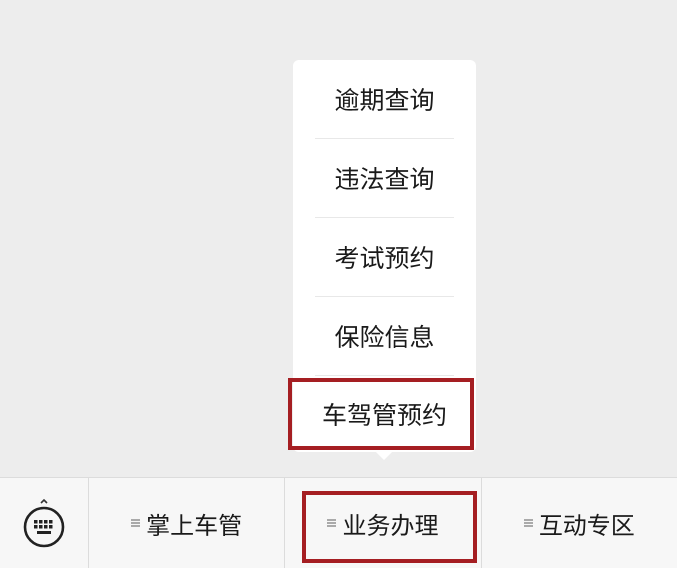  I want to click on menu-tab: 互动专区, so click(579, 523).